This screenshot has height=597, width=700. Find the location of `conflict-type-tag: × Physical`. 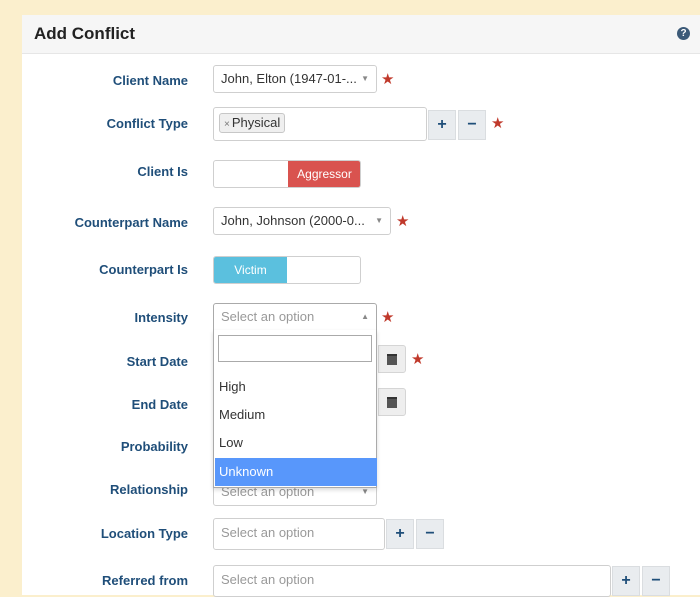

conflict-type-tag: × Physical is located at coordinates (252, 123).